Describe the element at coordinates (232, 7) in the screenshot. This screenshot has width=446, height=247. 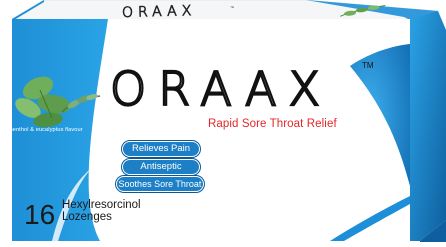
I see `top-trademark: ™` at that location.